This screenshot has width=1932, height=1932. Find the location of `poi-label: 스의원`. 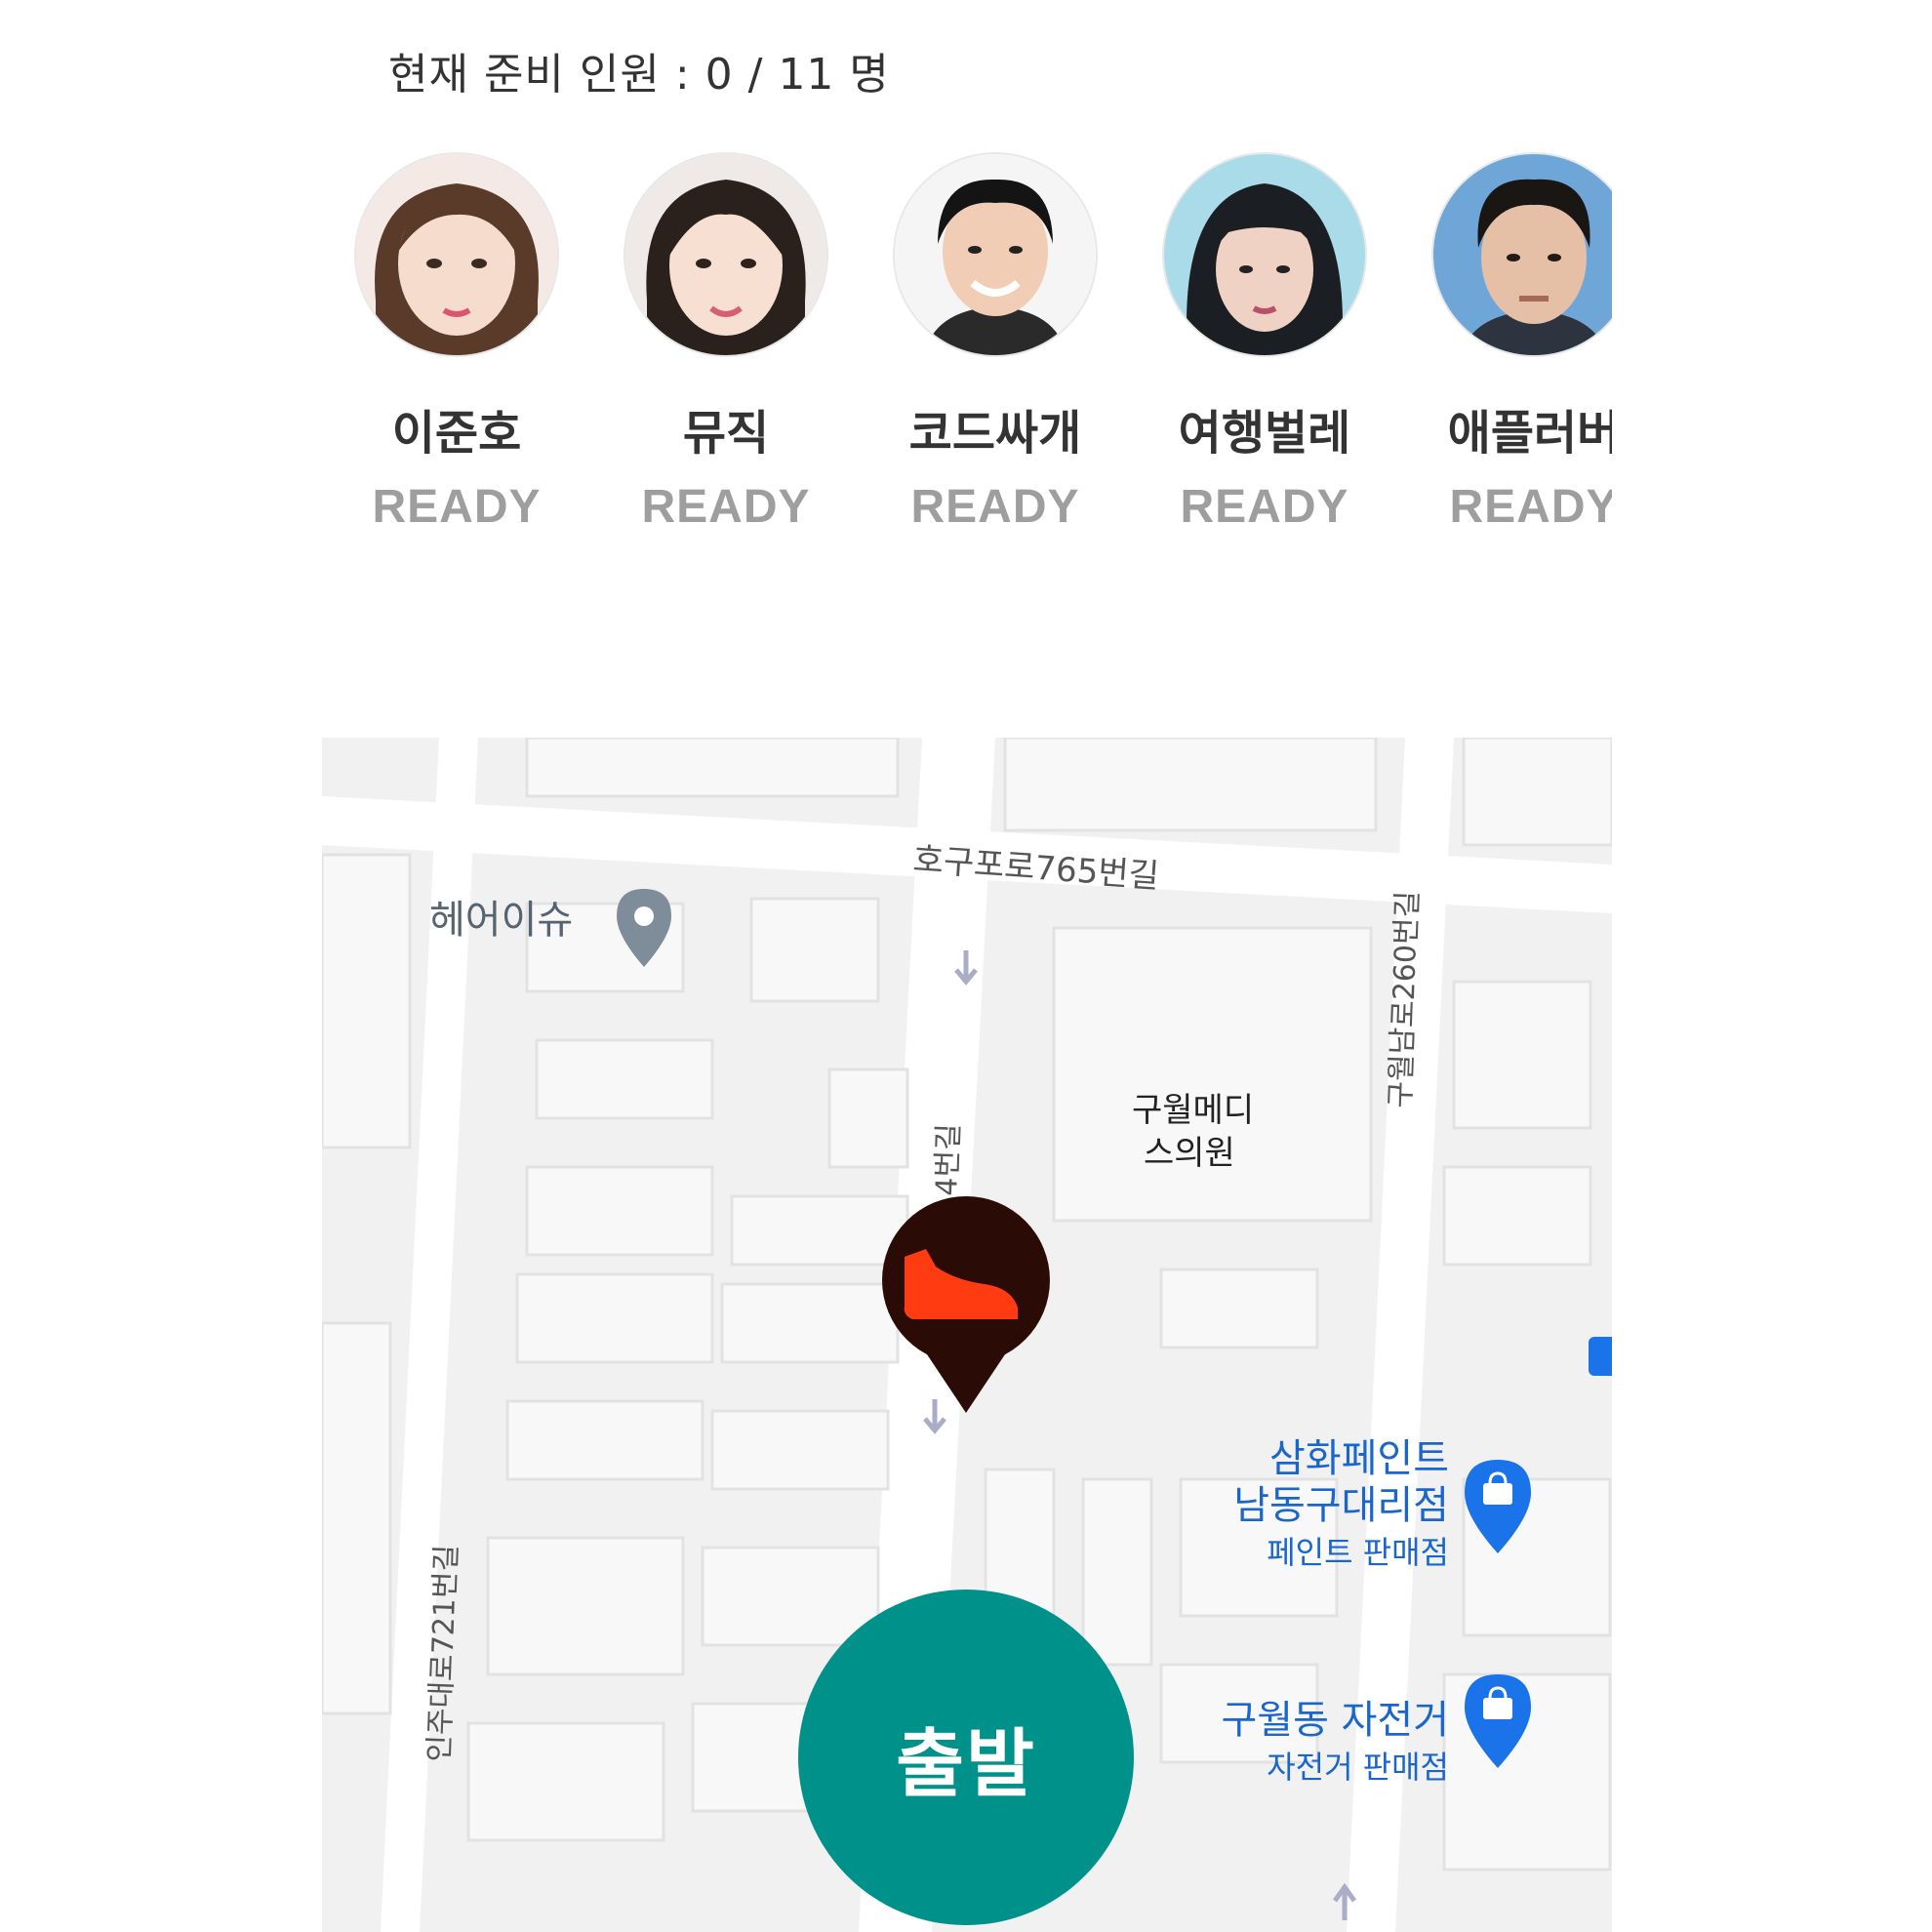

poi-label: 스의원 is located at coordinates (1189, 1153).